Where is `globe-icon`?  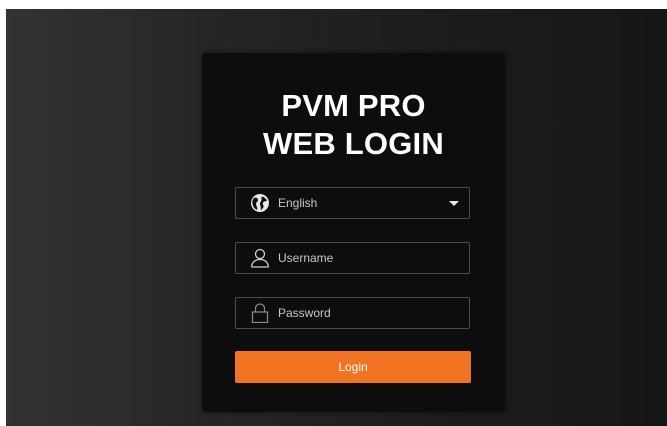 globe-icon is located at coordinates (260, 203).